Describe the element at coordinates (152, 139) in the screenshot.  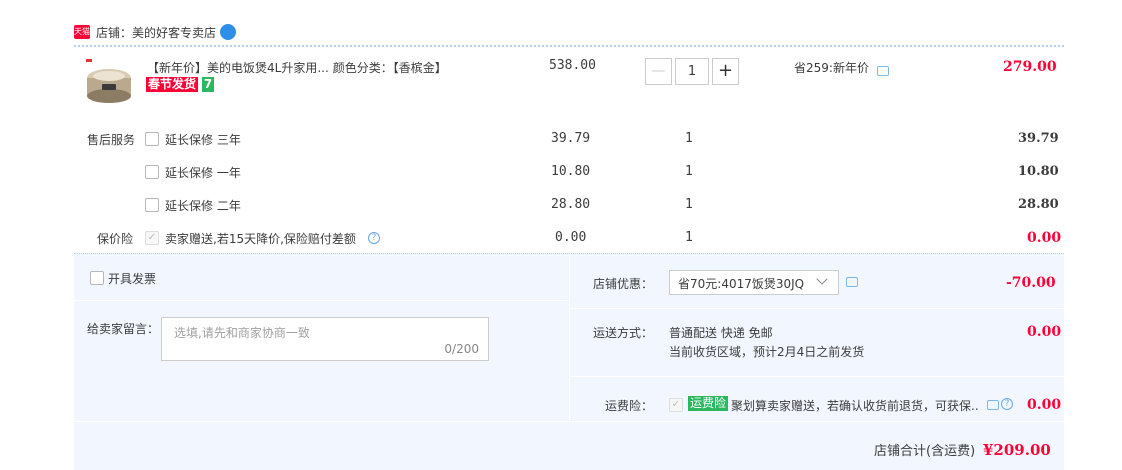
I see `service-checkbox-3yr` at that location.